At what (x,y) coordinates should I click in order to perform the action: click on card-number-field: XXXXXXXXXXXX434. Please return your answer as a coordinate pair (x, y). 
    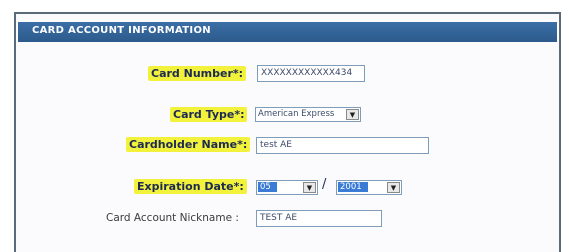
    Looking at the image, I should click on (311, 73).